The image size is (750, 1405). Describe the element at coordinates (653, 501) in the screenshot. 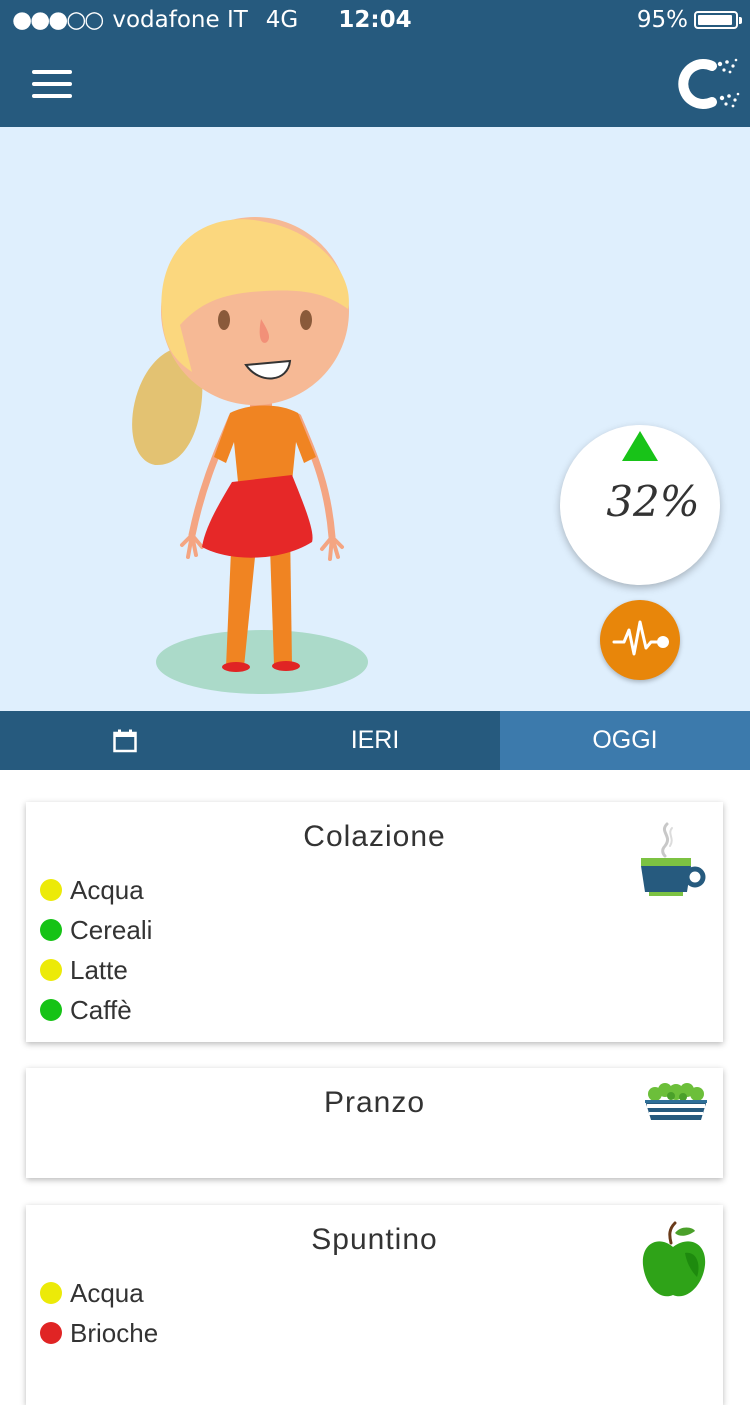

I see `percentage-value: 32%` at that location.